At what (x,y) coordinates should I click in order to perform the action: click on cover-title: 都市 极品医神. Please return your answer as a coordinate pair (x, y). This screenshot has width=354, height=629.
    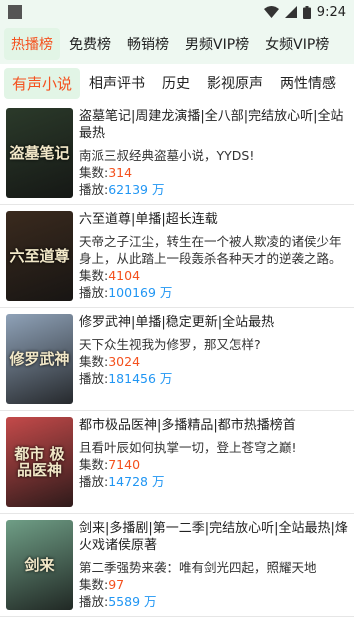
    Looking at the image, I should click on (39, 461).